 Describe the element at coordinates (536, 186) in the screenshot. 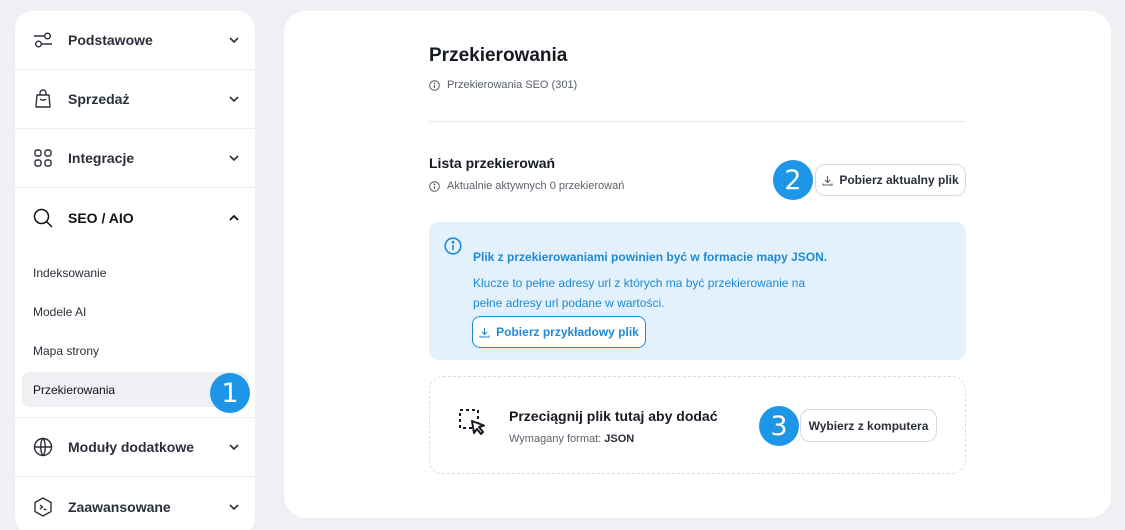

I see `section-subtitle-text: Aktualnie aktywnych 0 przekierowań` at that location.